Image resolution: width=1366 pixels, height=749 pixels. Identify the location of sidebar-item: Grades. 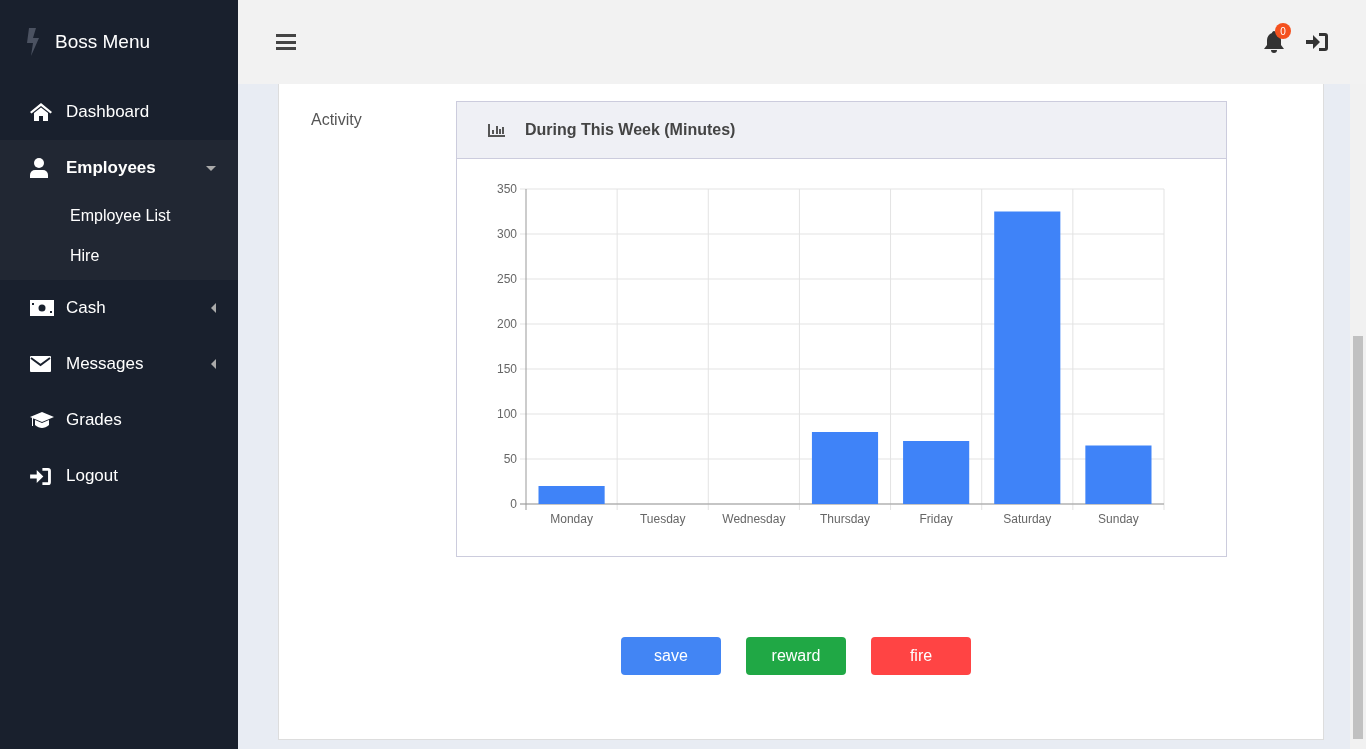
(119, 420).